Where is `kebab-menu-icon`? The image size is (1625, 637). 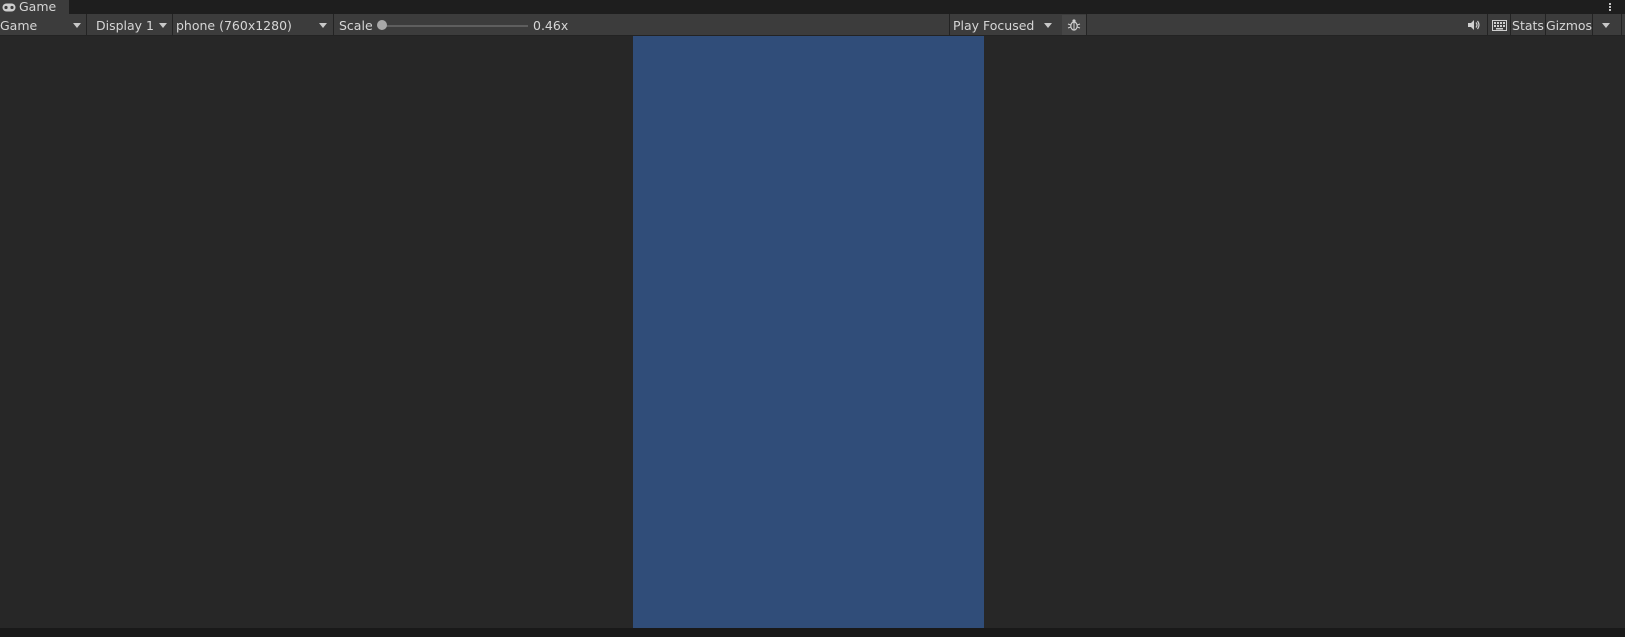
kebab-menu-icon is located at coordinates (1610, 7).